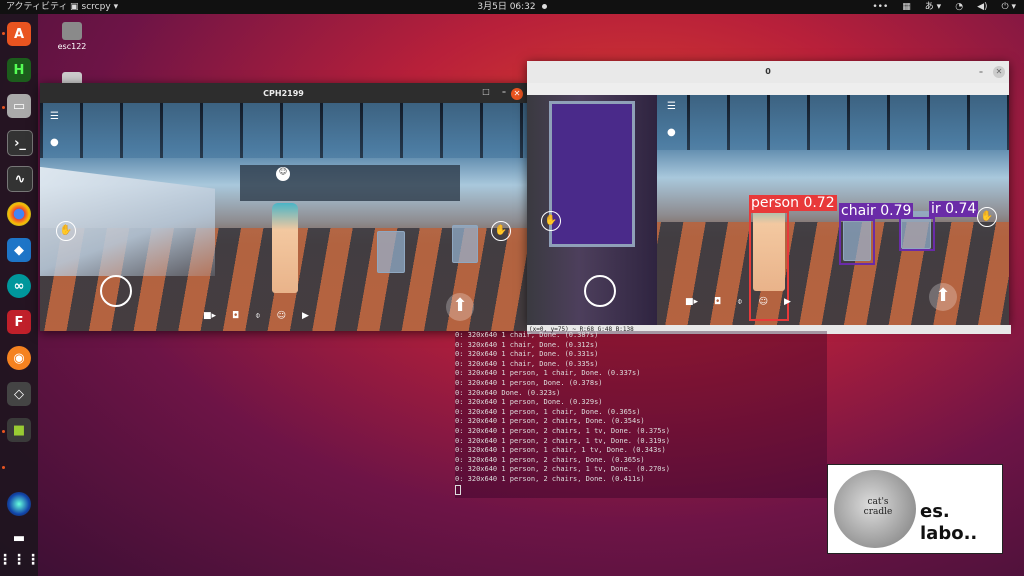 The height and width of the screenshot is (576, 1024). What do you see at coordinates (508, 392) in the screenshot?
I see `terminal-line: 0: 320x640 Done. (0.323s)` at bounding box center [508, 392].